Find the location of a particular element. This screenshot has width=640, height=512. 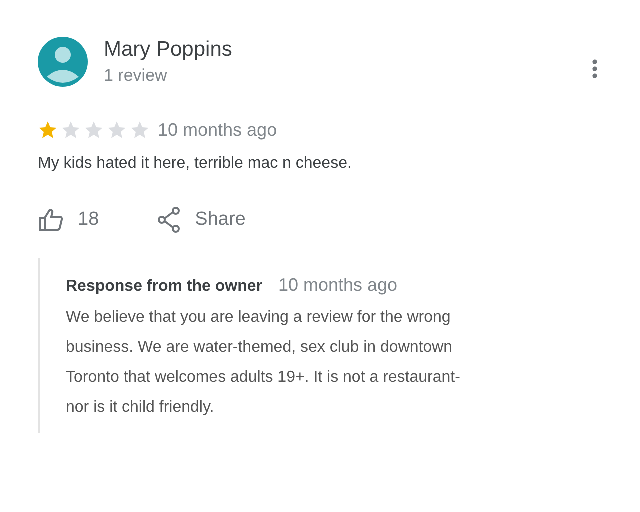

like-button: 18 is located at coordinates (69, 220).